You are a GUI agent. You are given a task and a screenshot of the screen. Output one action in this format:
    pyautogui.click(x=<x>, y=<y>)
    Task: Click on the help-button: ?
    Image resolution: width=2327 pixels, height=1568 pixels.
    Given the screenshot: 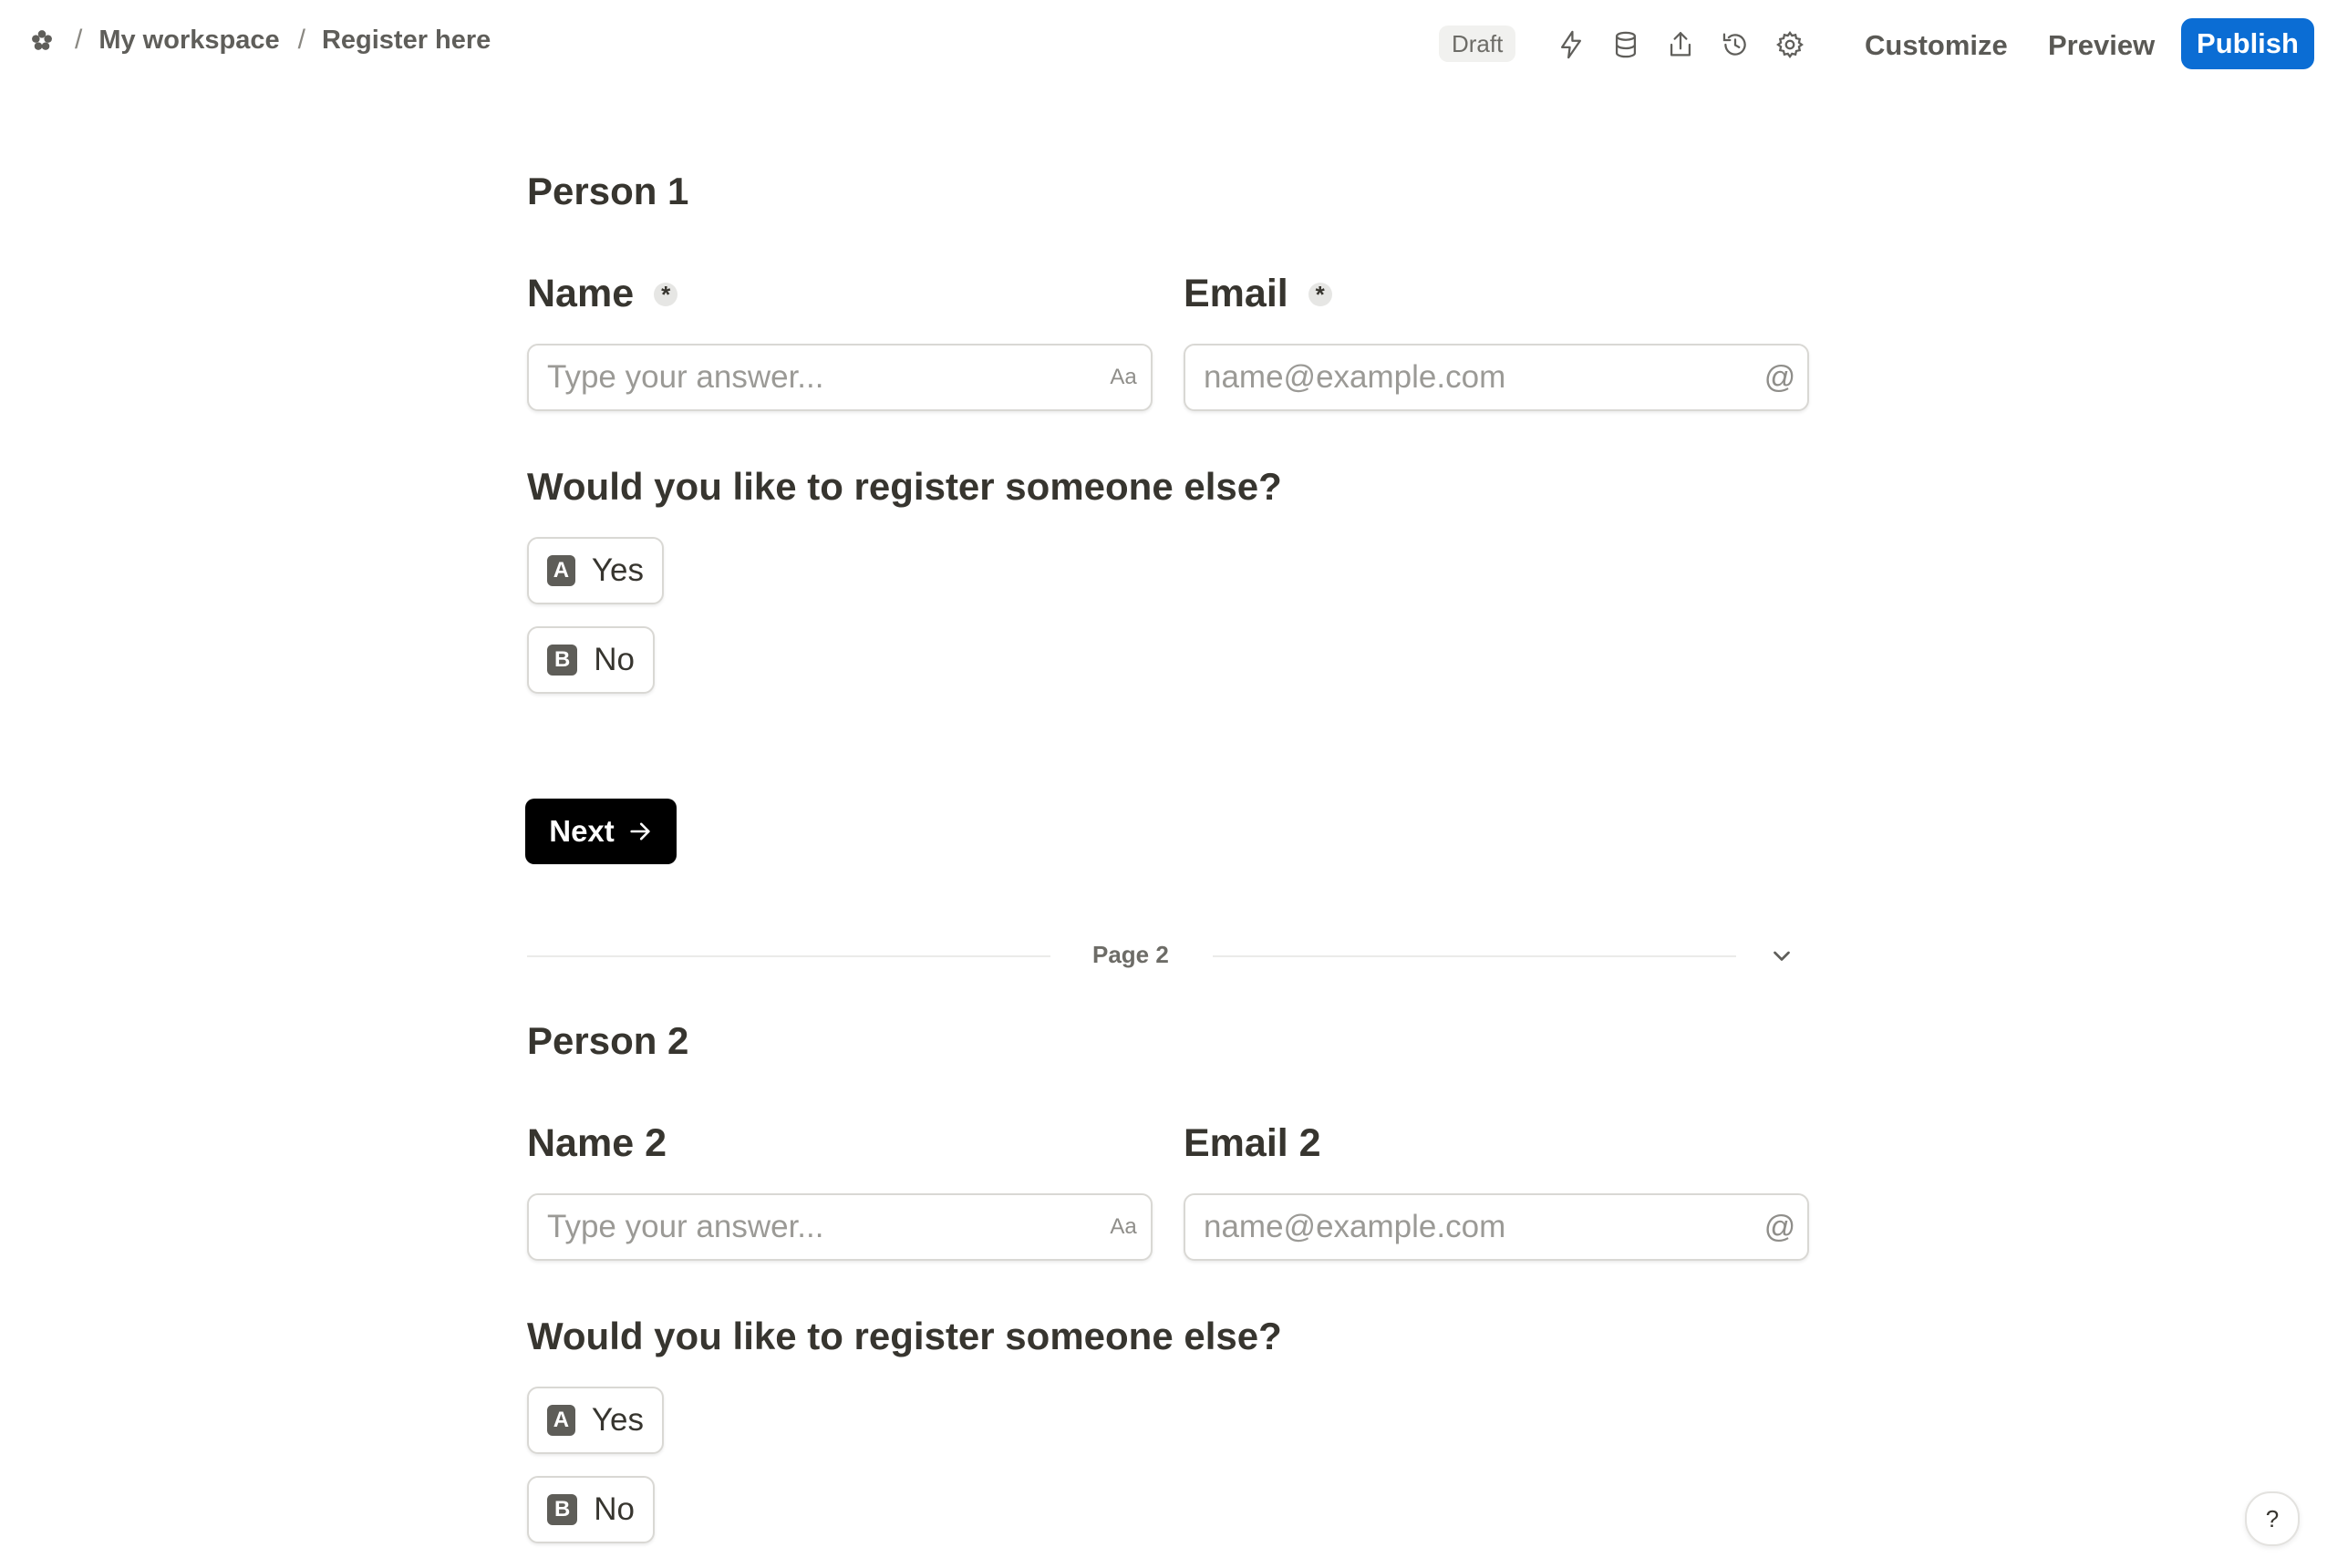 What is the action you would take?
    pyautogui.click(x=2272, y=1518)
    